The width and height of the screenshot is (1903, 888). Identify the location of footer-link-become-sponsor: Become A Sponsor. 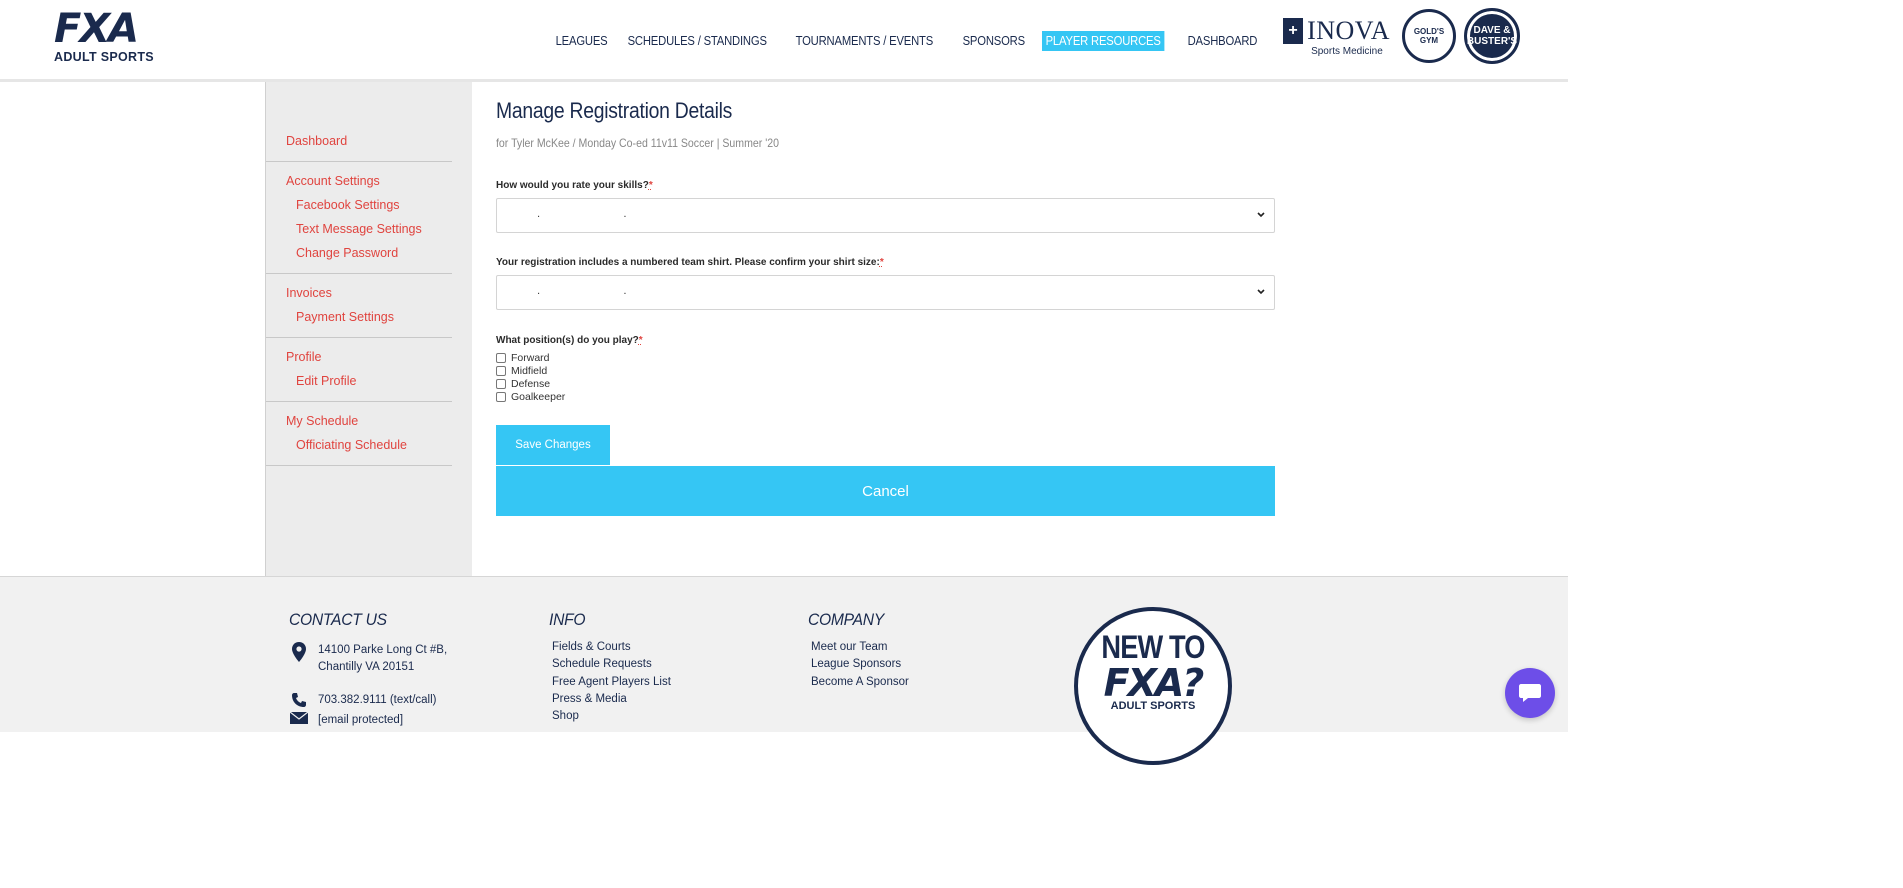
(860, 682).